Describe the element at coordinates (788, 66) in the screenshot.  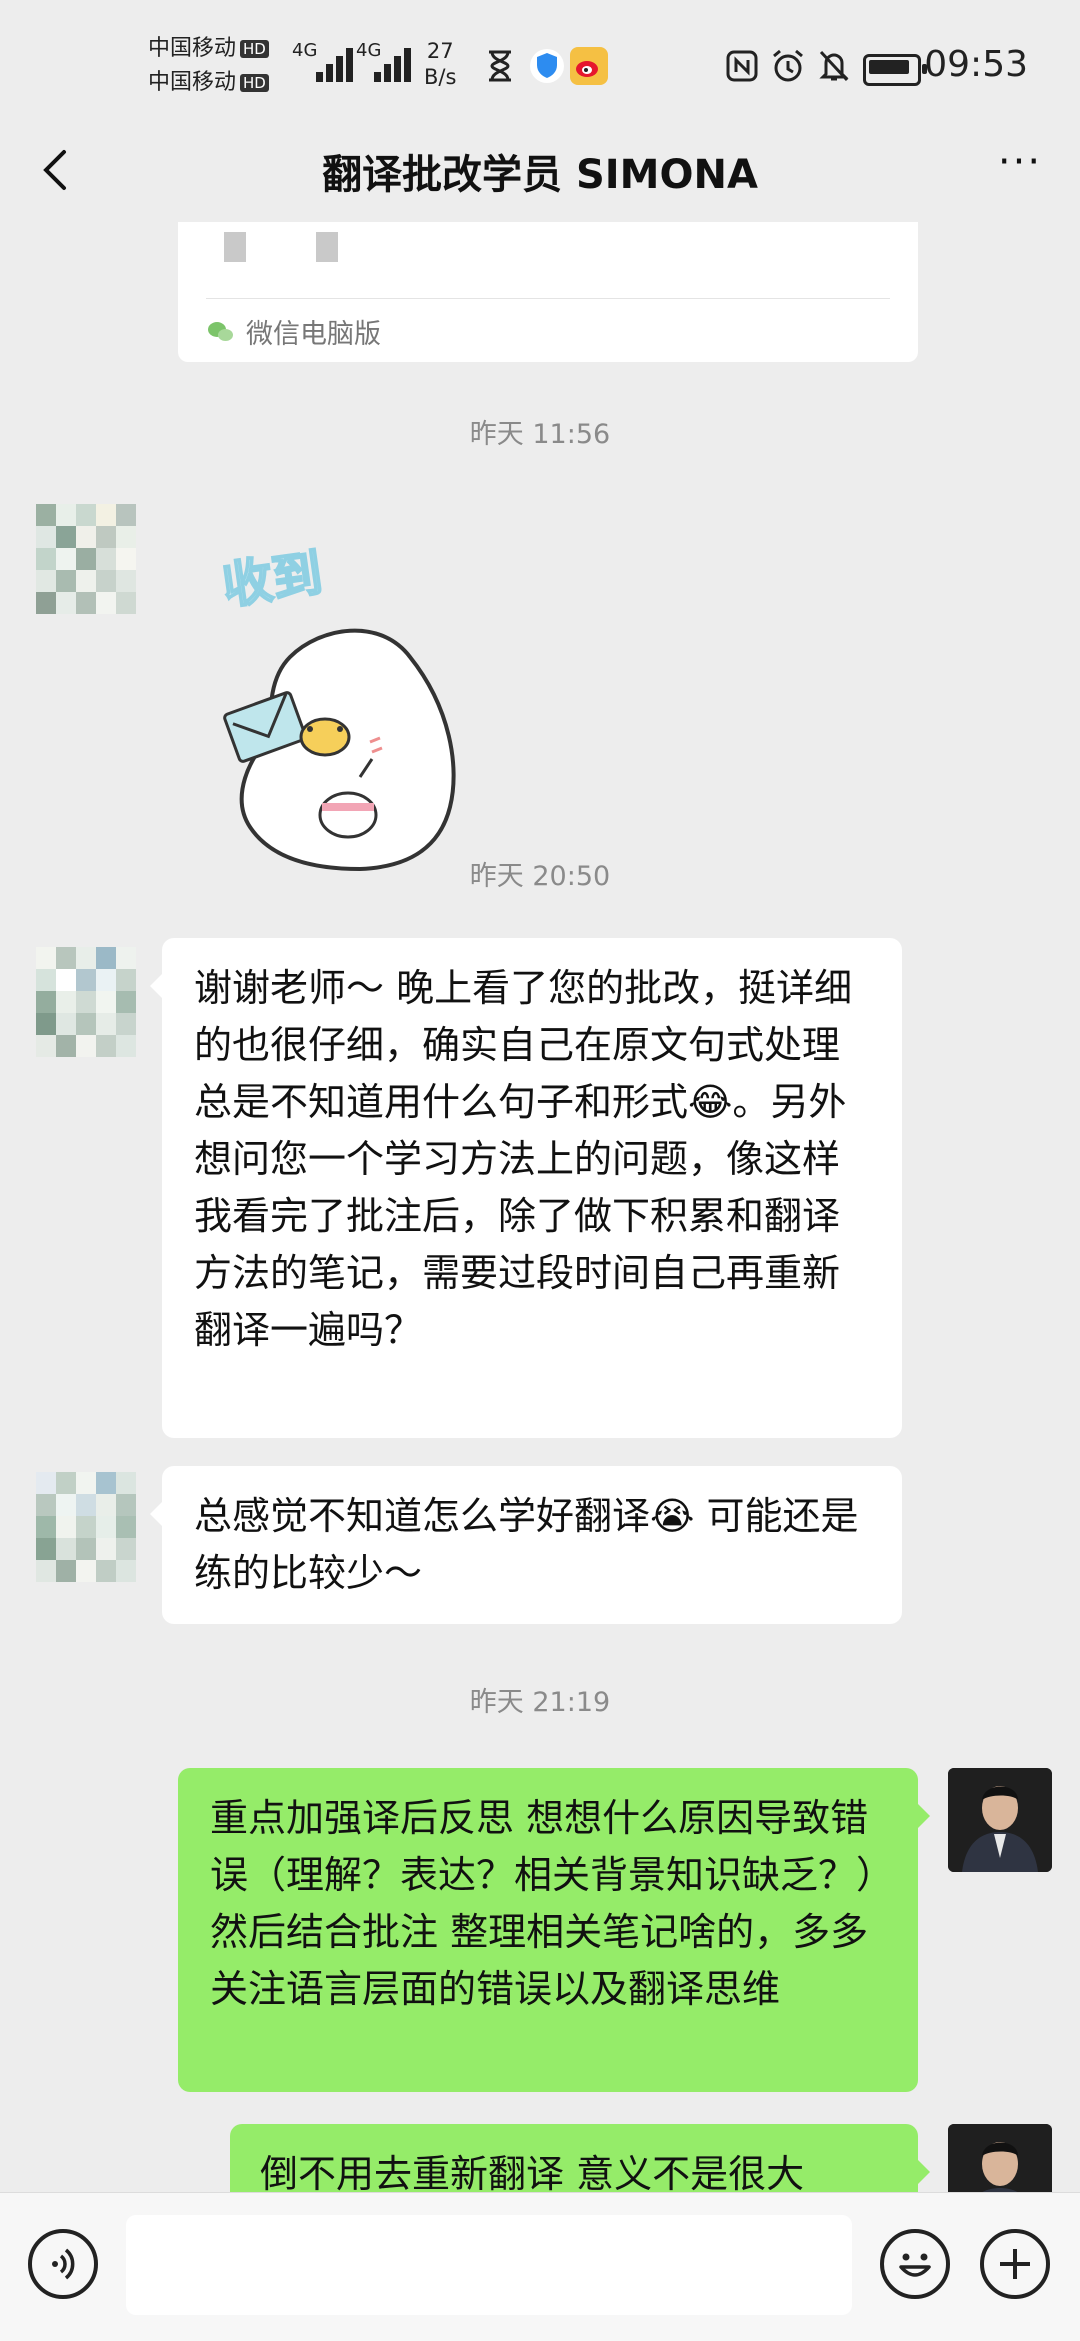
I see `alarm-icon` at that location.